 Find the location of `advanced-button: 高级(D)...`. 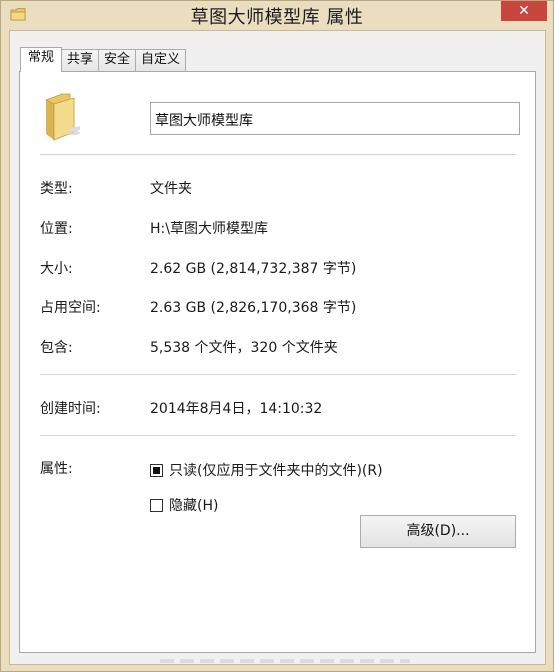

advanced-button: 高级(D)... is located at coordinates (438, 531).